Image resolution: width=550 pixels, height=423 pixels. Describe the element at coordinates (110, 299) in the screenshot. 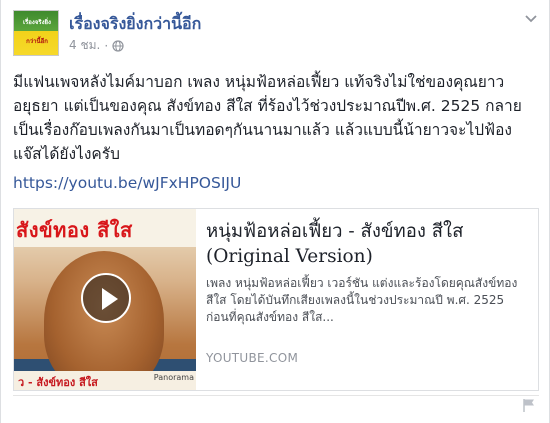

I see `play-icon` at that location.